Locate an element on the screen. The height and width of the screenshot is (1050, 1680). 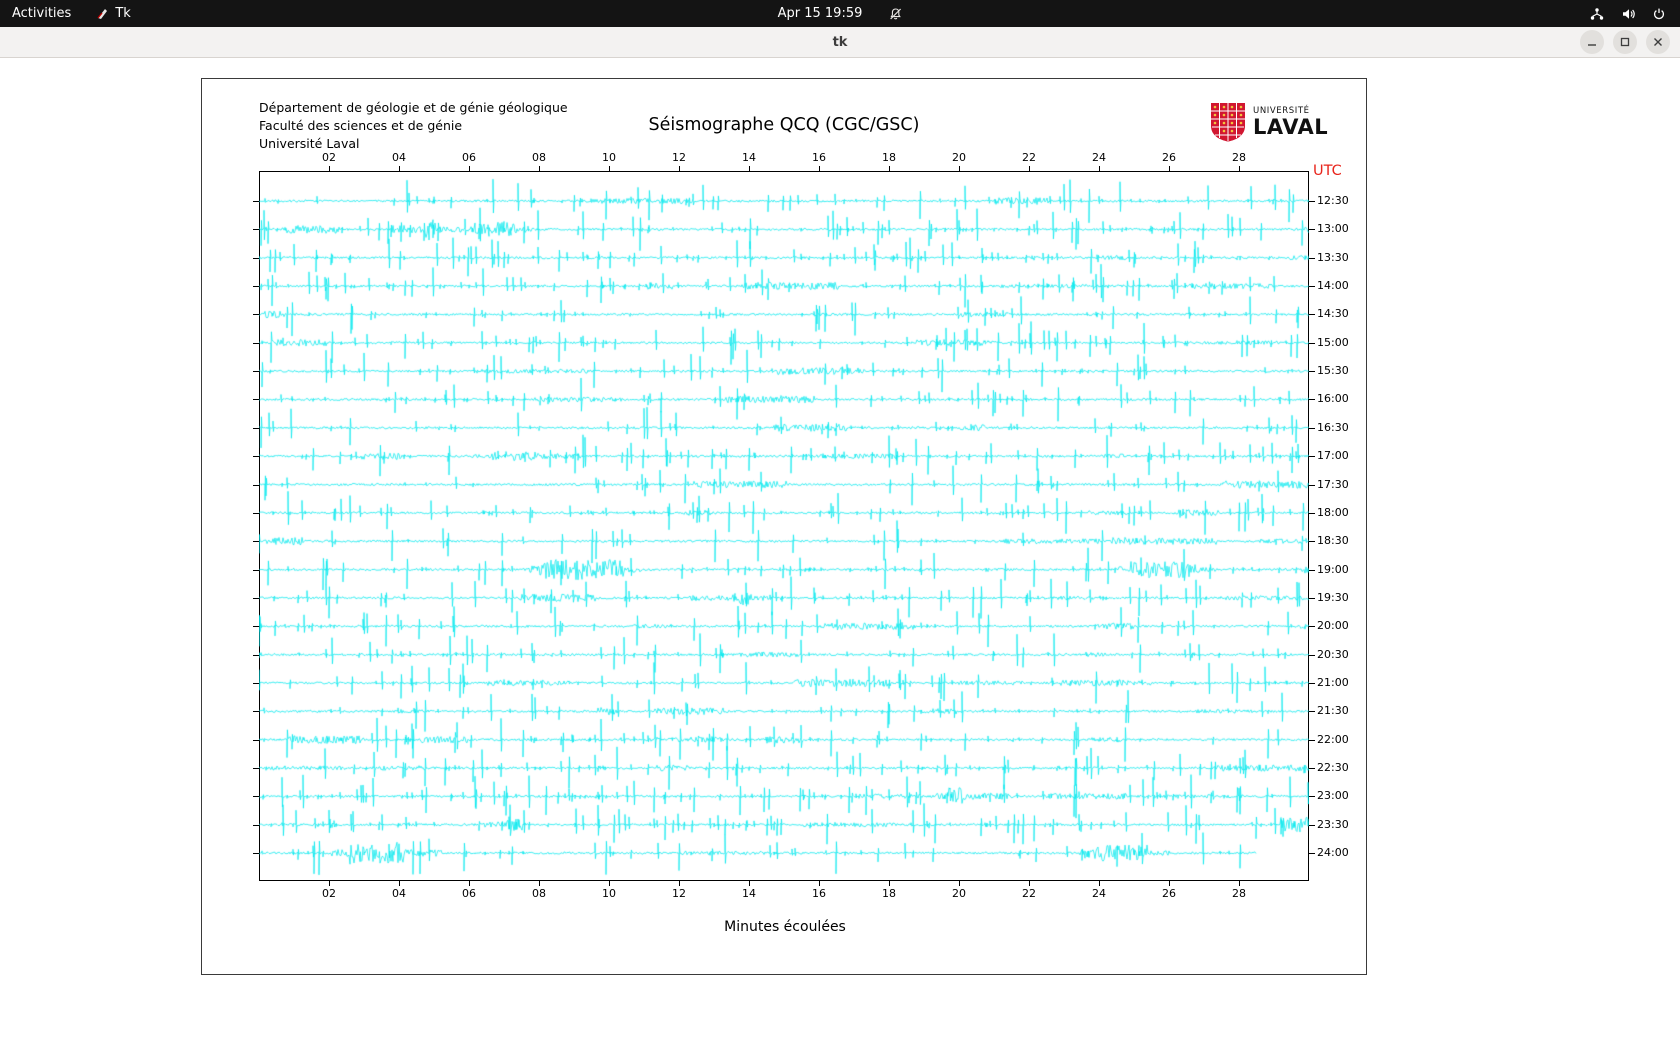
window-title: tk is located at coordinates (840, 42).